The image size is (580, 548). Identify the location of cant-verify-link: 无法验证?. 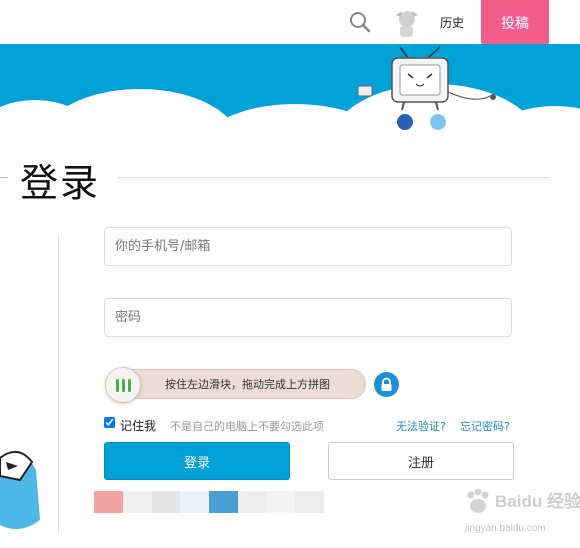
(421, 426).